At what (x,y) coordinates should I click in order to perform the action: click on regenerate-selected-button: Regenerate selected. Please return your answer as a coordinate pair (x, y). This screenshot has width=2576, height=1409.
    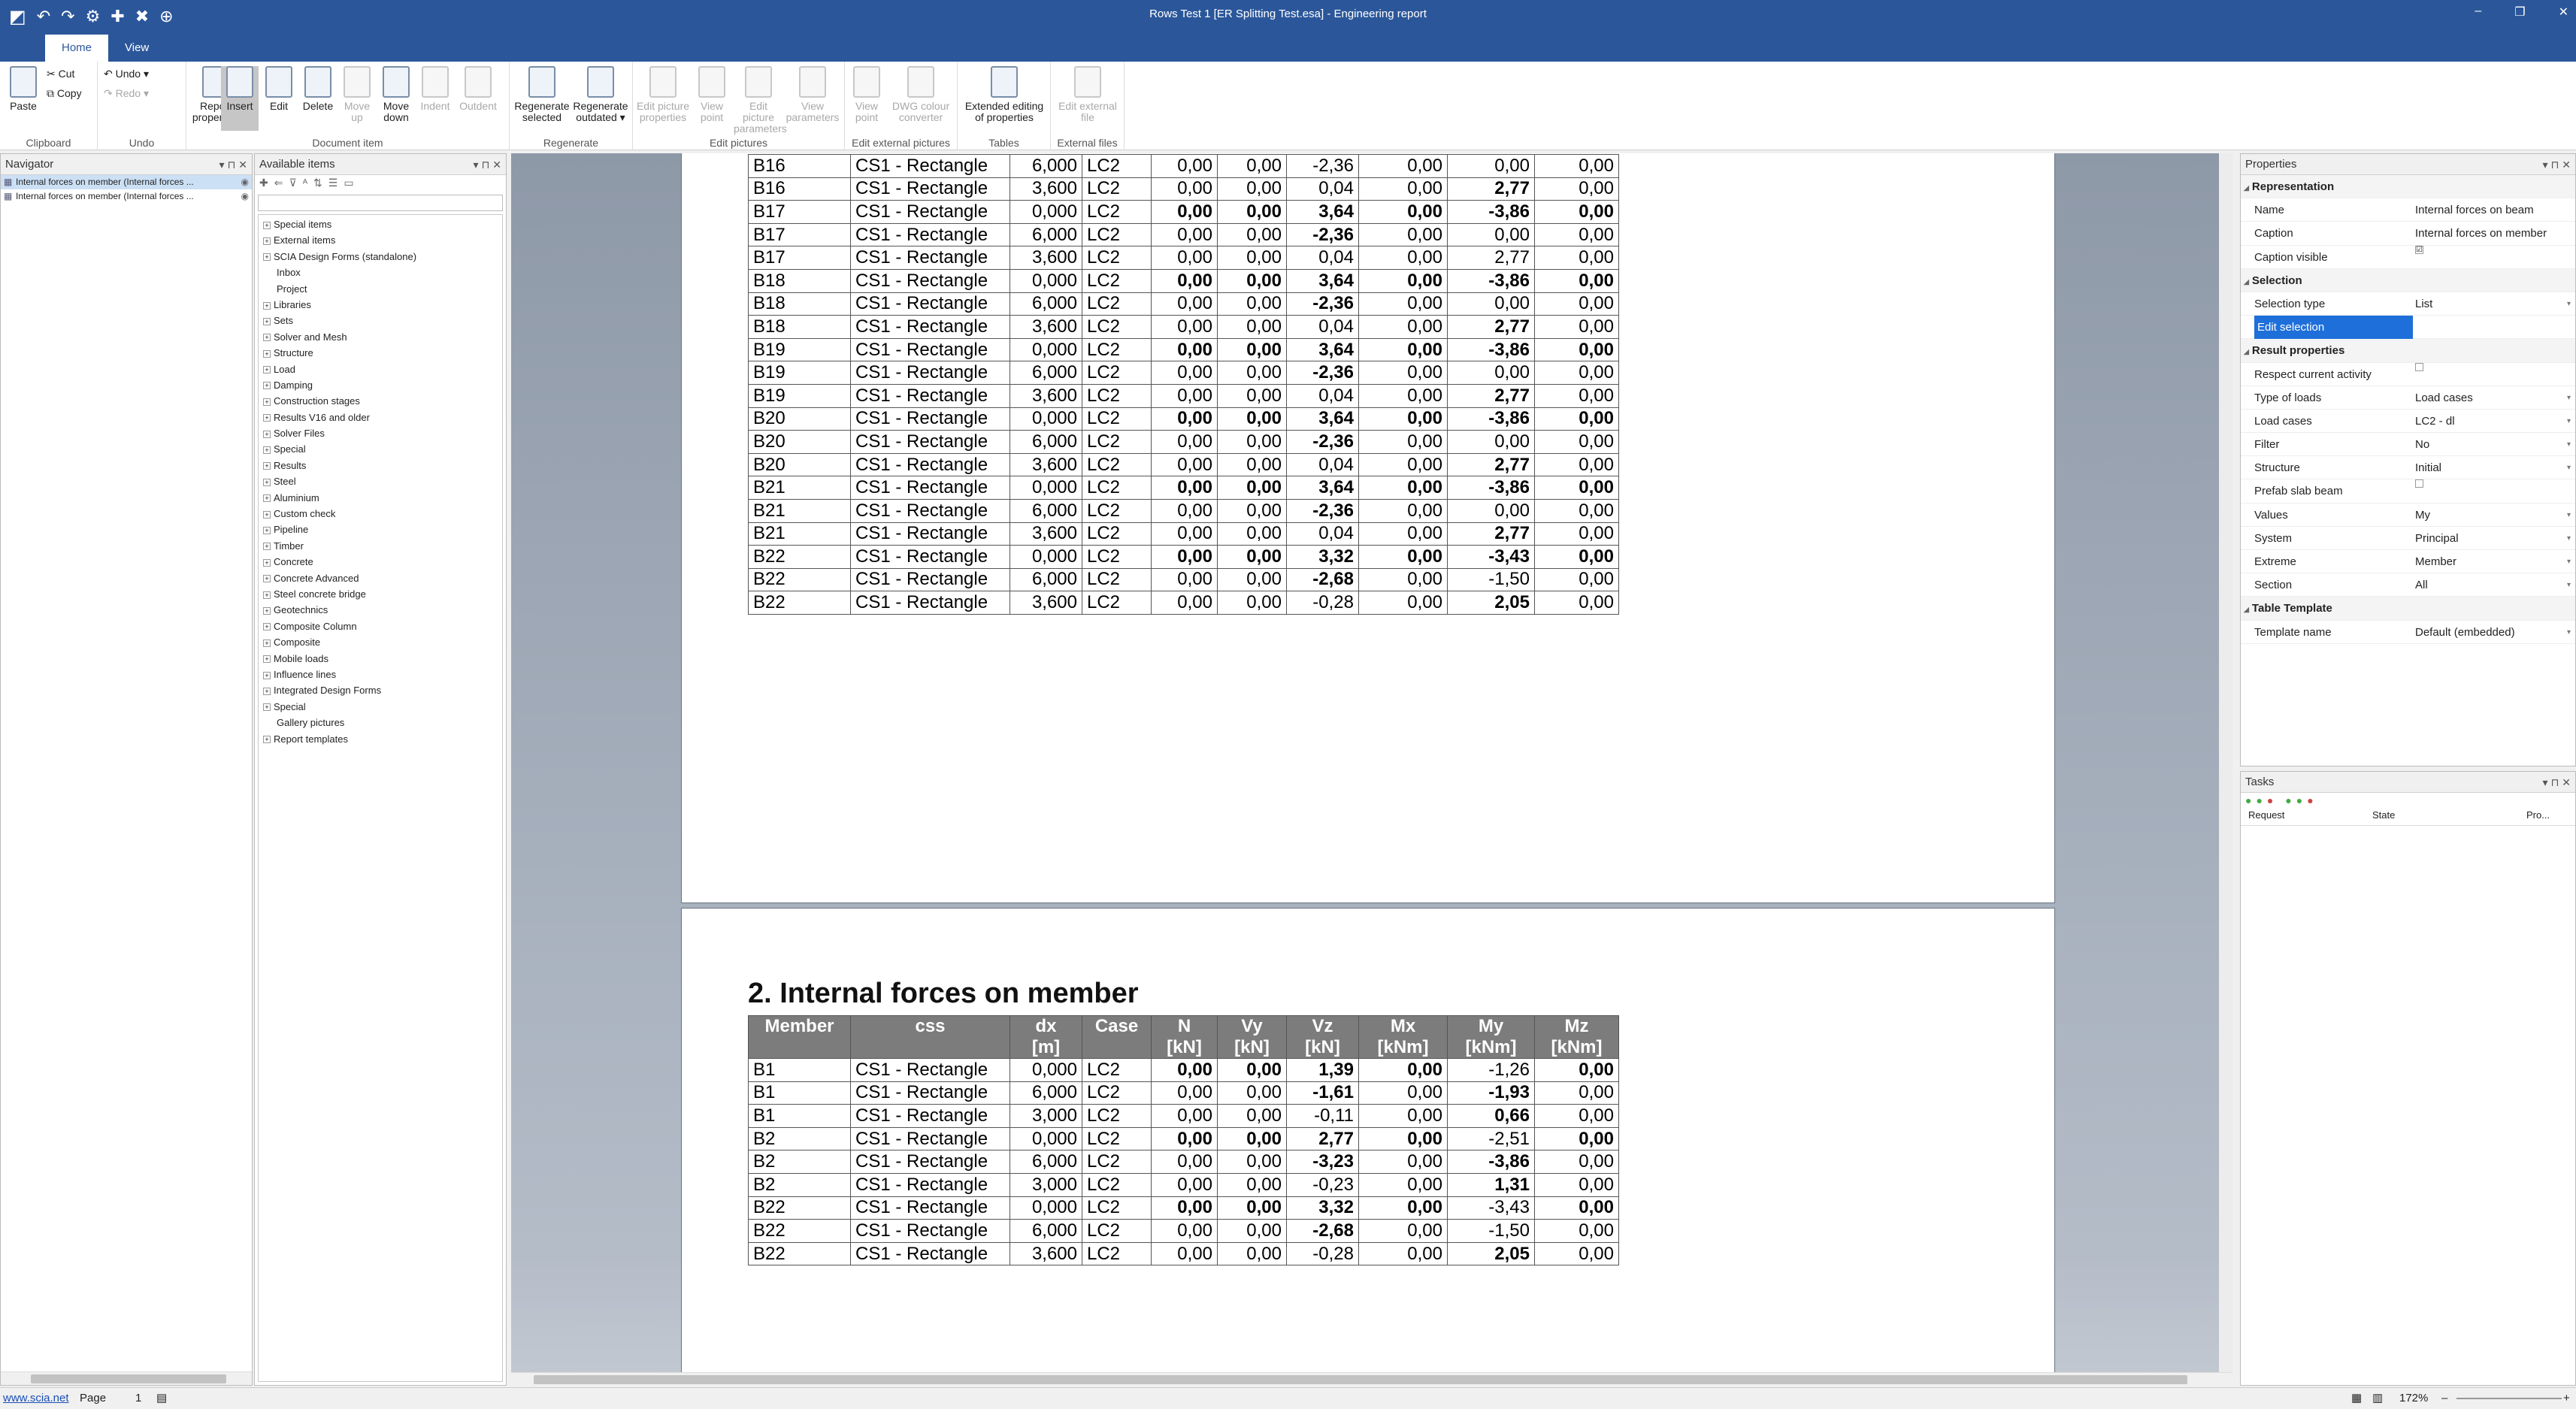
    Looking at the image, I should click on (542, 98).